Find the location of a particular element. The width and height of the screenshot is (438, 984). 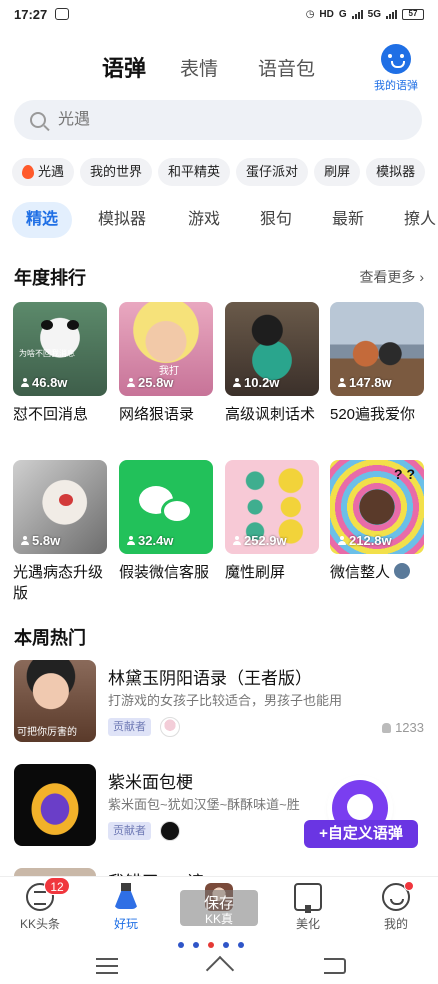

chip-simulator: 模拟器 is located at coordinates (396, 172).